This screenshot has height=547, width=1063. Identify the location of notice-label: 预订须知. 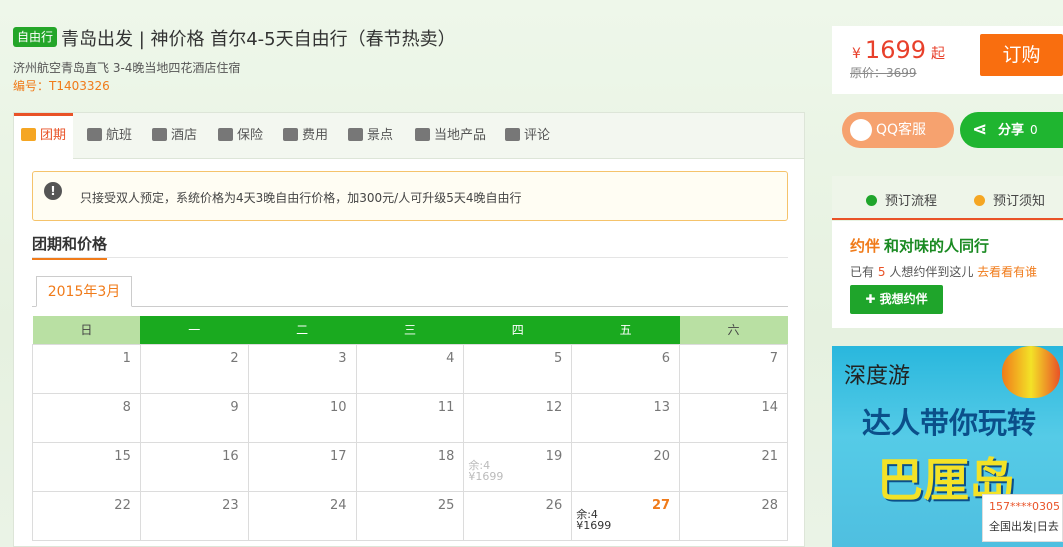
(1019, 201).